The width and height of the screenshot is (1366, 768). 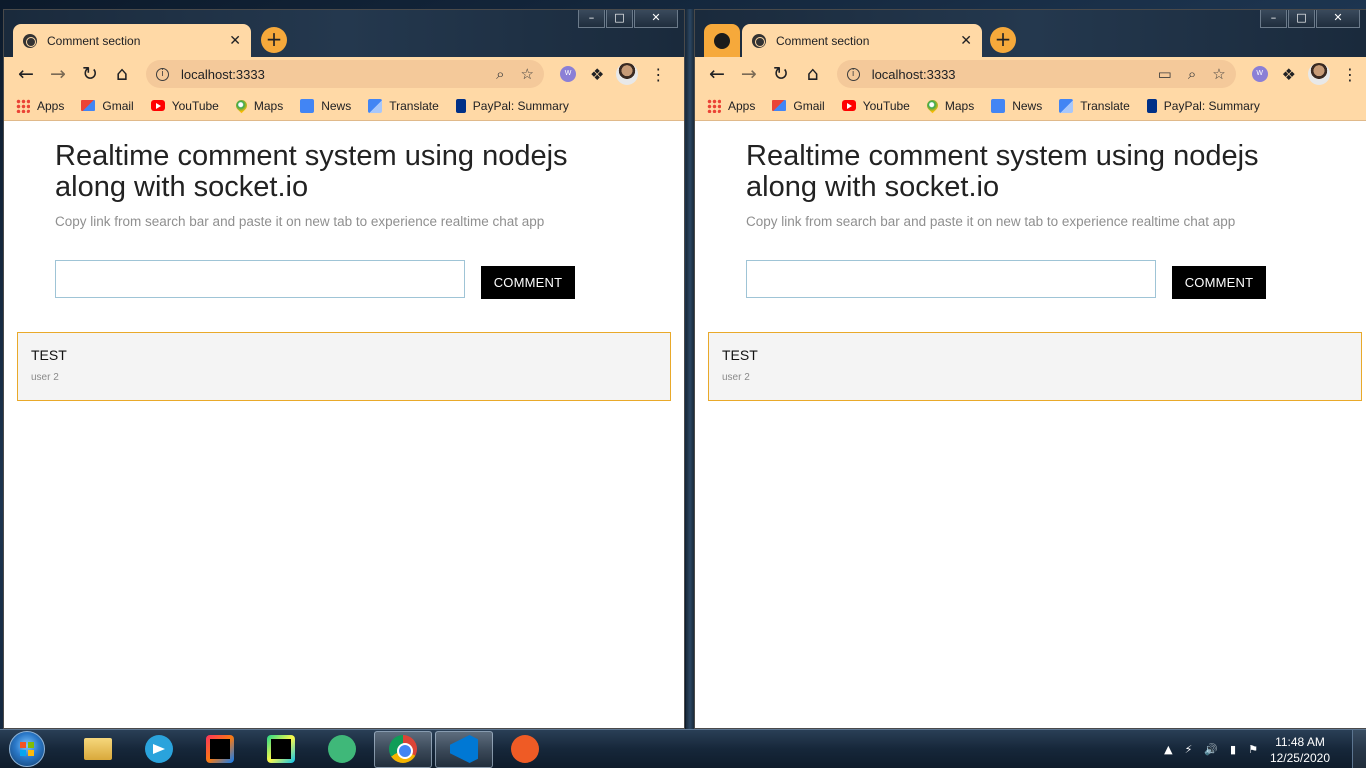 I want to click on vscode-icon, so click(x=464, y=749).